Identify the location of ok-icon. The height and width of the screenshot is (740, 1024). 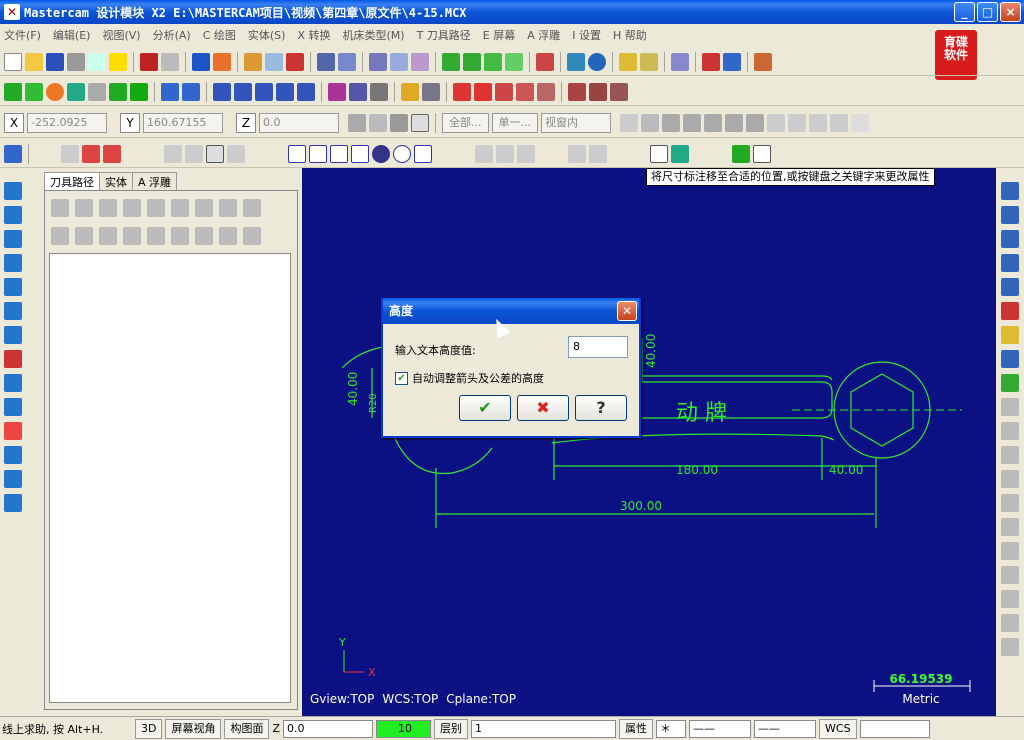
(741, 153).